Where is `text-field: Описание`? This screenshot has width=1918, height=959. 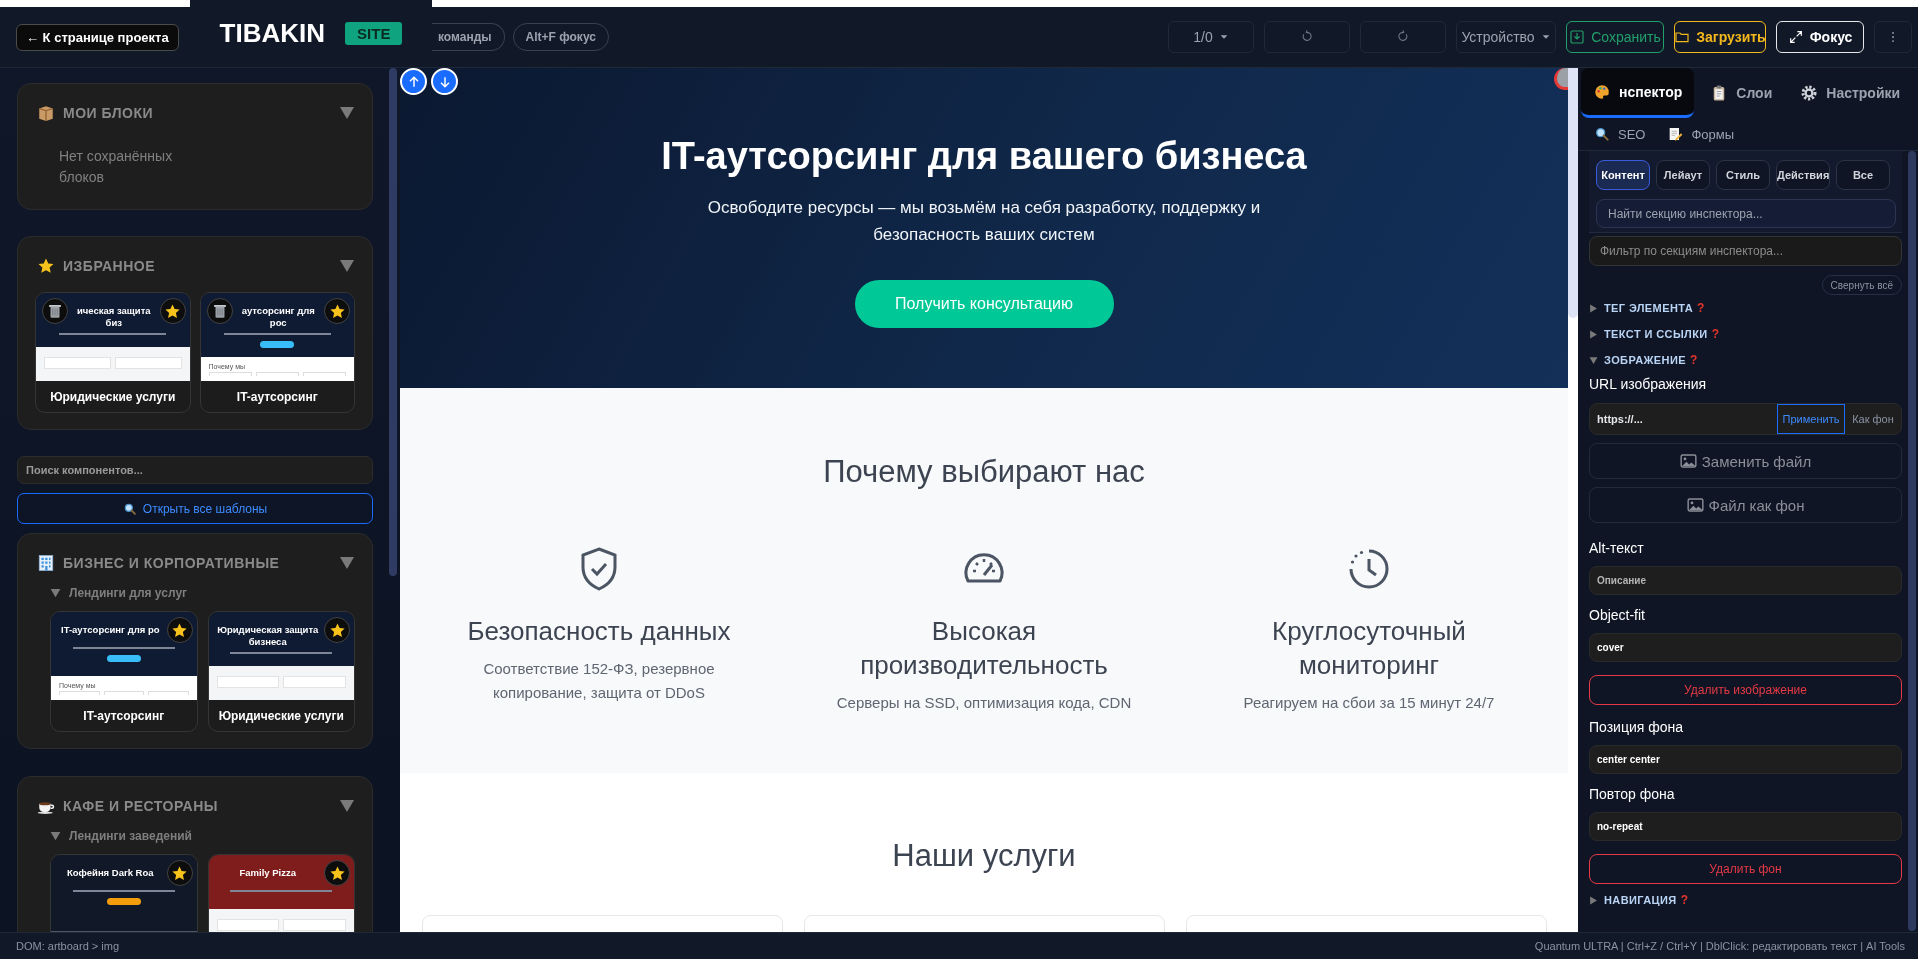 text-field: Описание is located at coordinates (1745, 580).